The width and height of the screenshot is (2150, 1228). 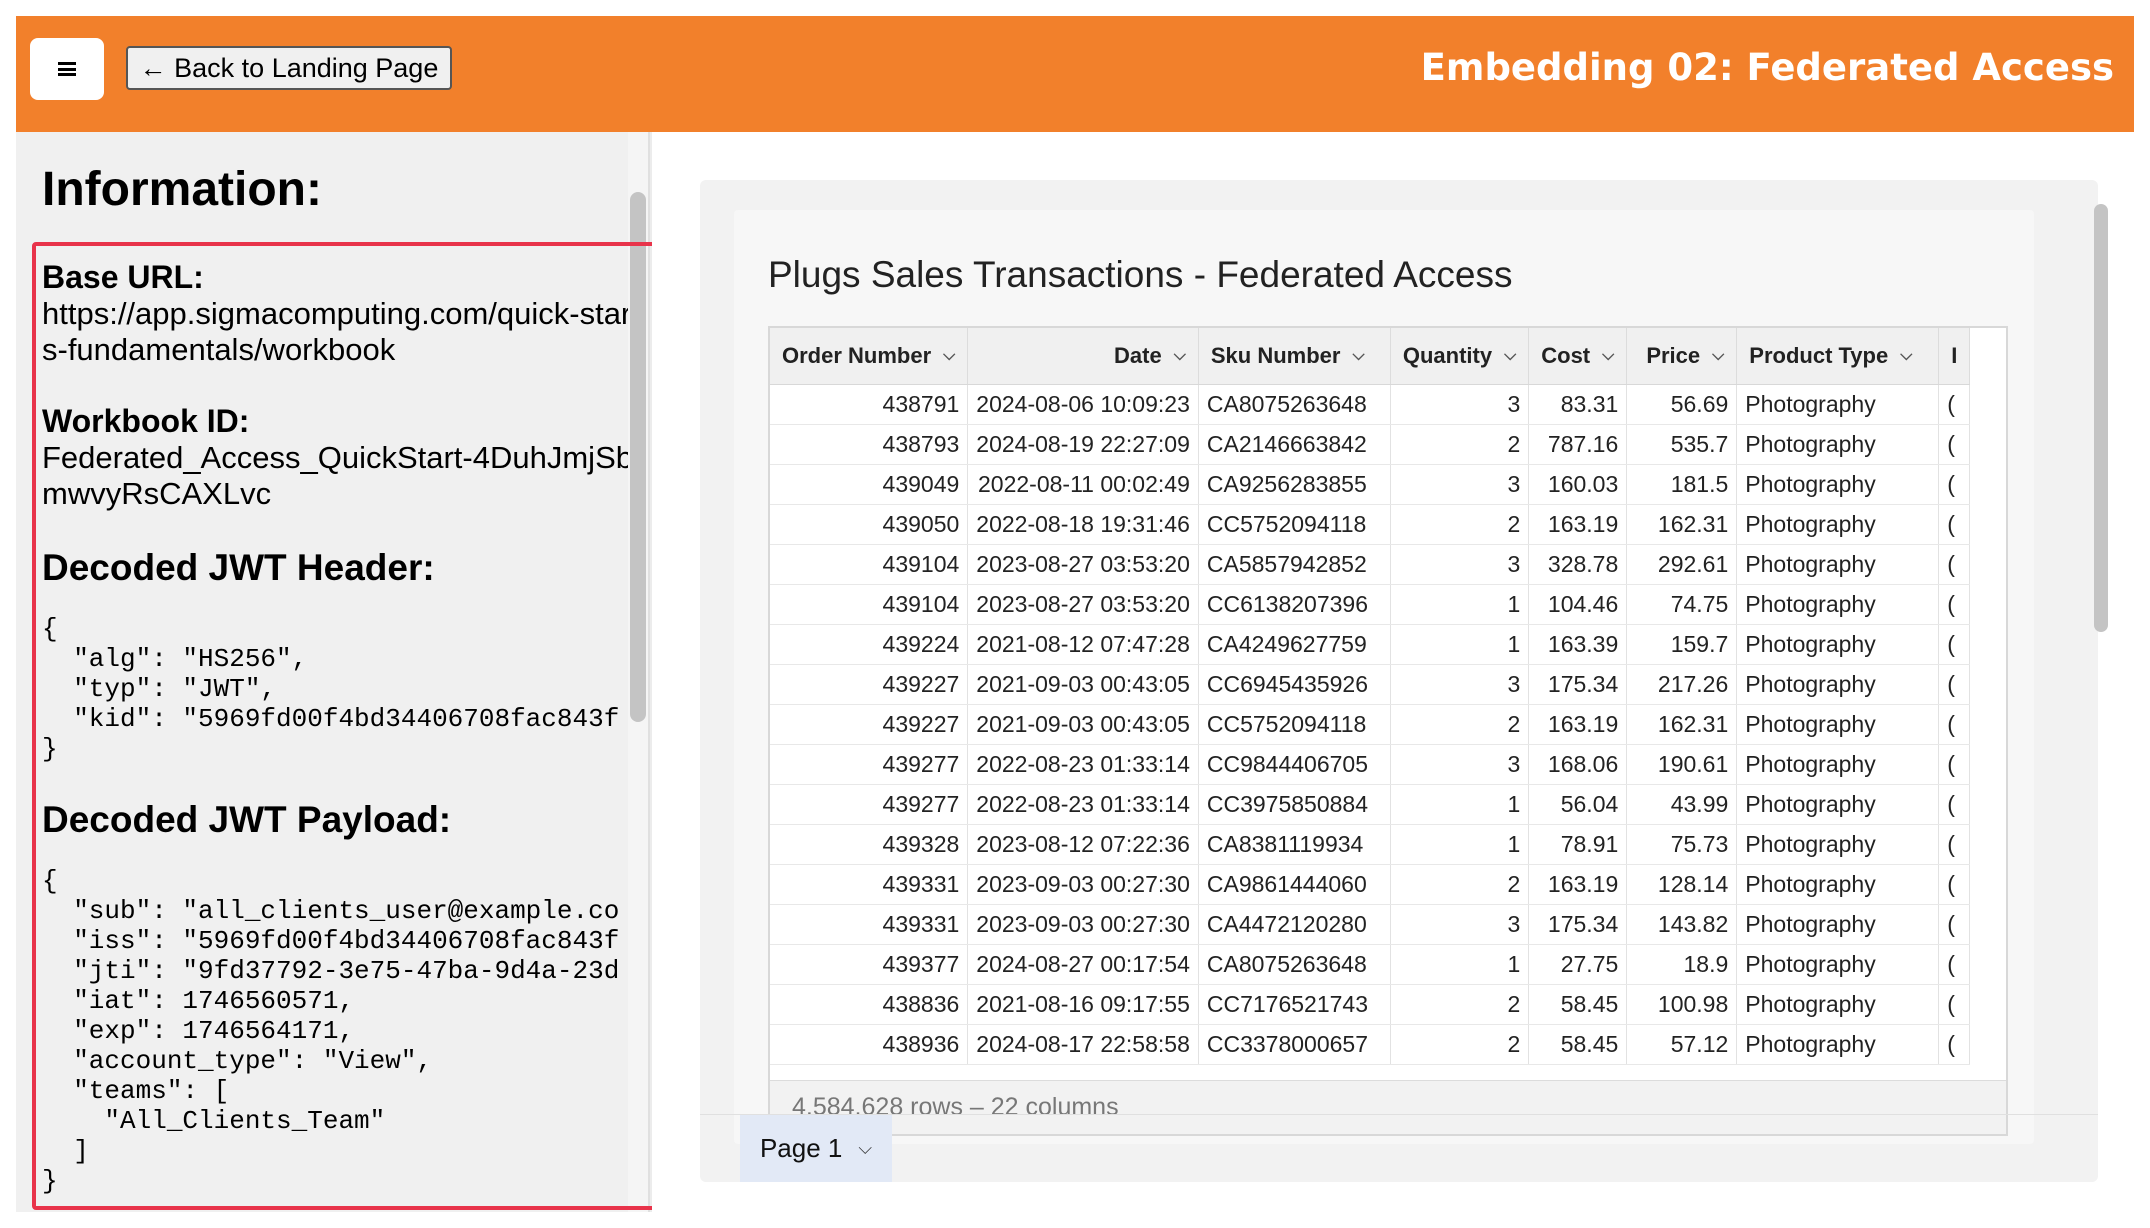 What do you see at coordinates (1294, 804) in the screenshot?
I see `cell-sku-number: CC3975850884` at bounding box center [1294, 804].